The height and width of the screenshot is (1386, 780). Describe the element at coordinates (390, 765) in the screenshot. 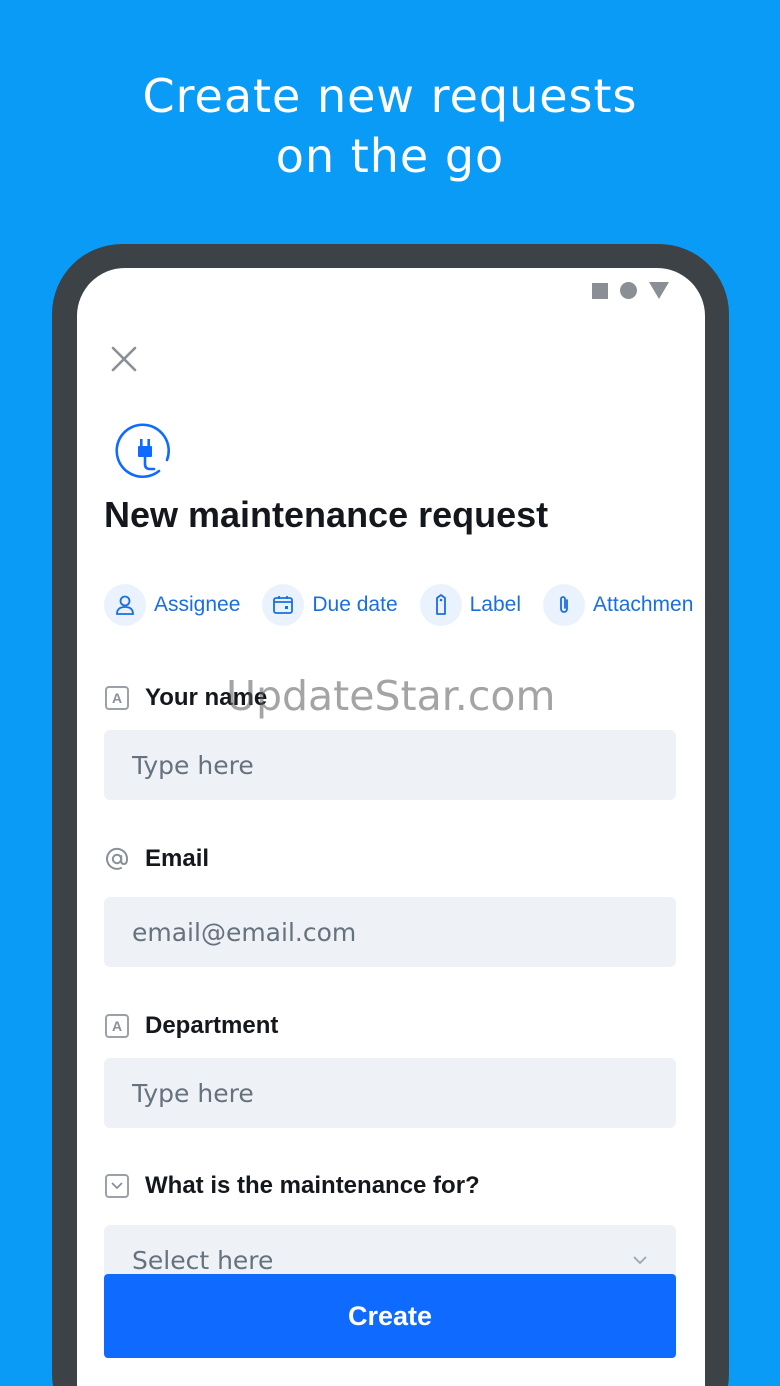

I see `your-name-input` at that location.